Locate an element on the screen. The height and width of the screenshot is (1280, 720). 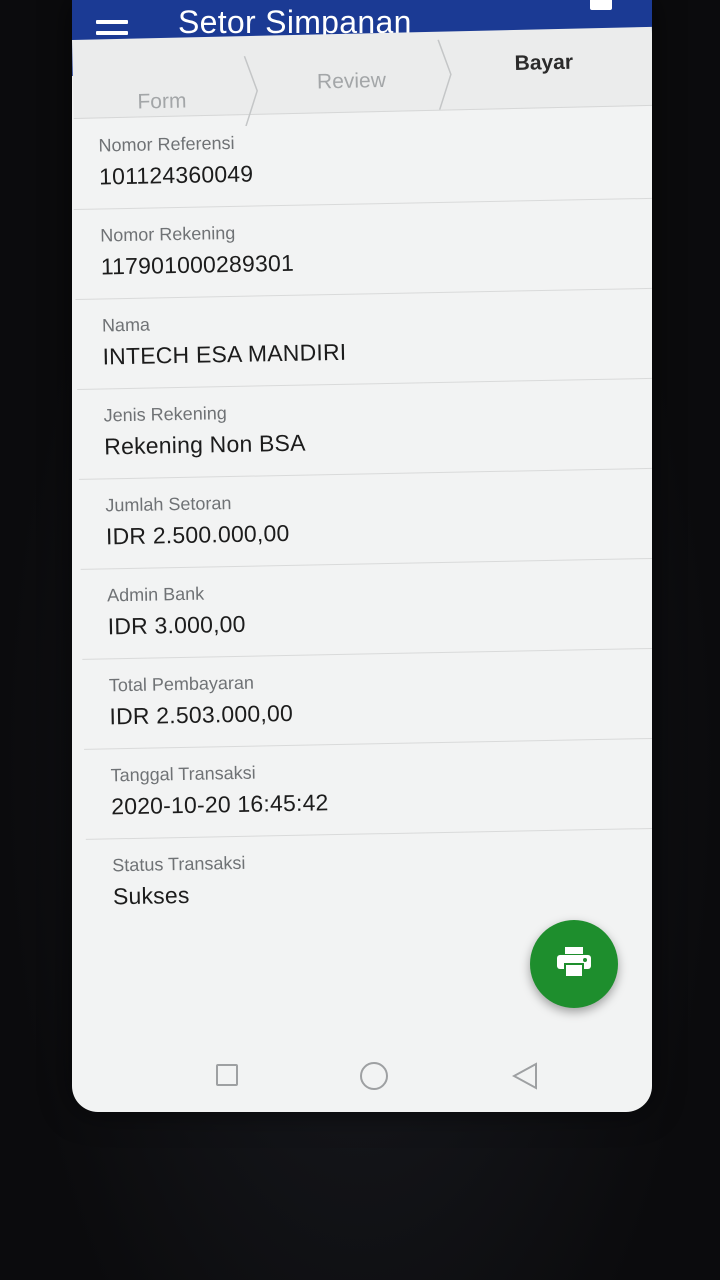
detail-value: Rekening Non BSA is located at coordinates (205, 444).